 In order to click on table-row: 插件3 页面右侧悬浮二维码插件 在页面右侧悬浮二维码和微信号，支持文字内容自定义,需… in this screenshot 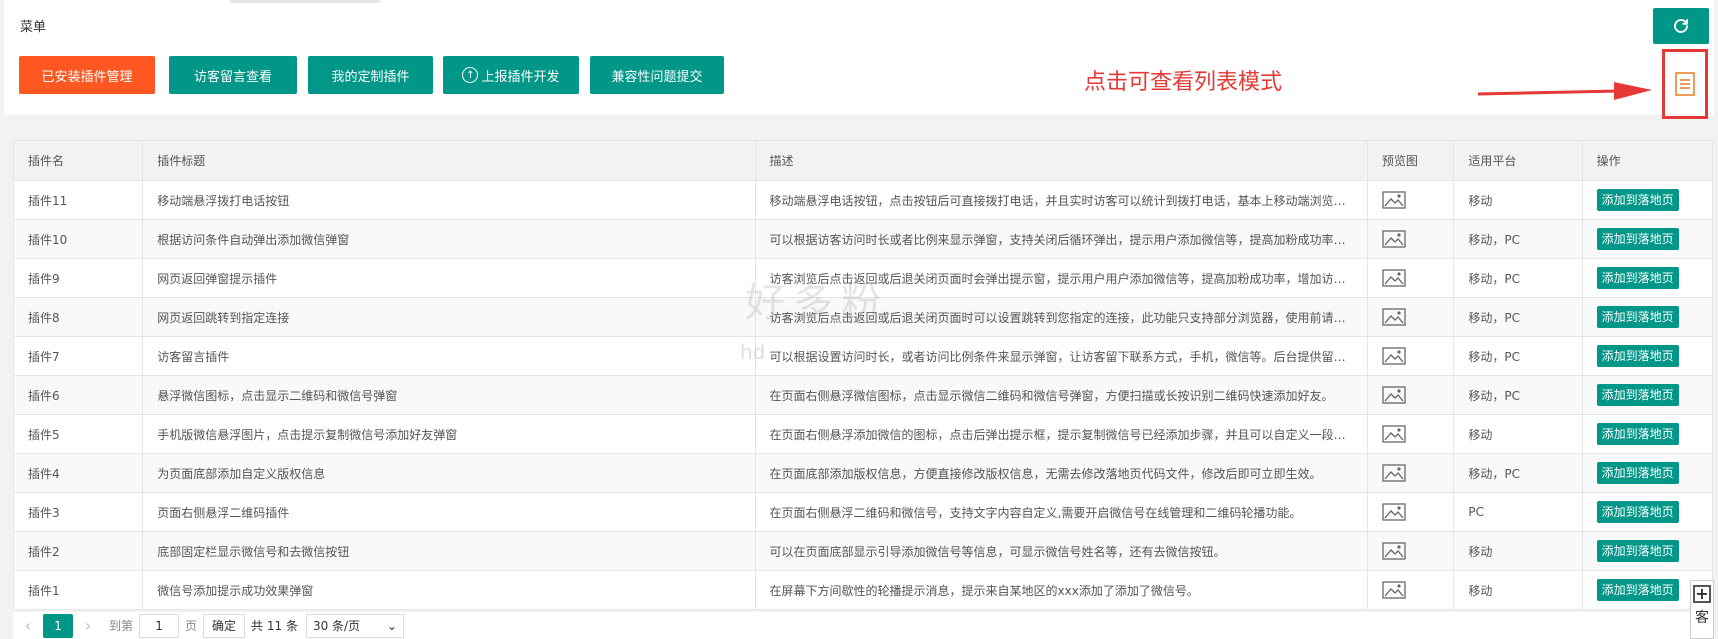, I will do `click(863, 512)`.